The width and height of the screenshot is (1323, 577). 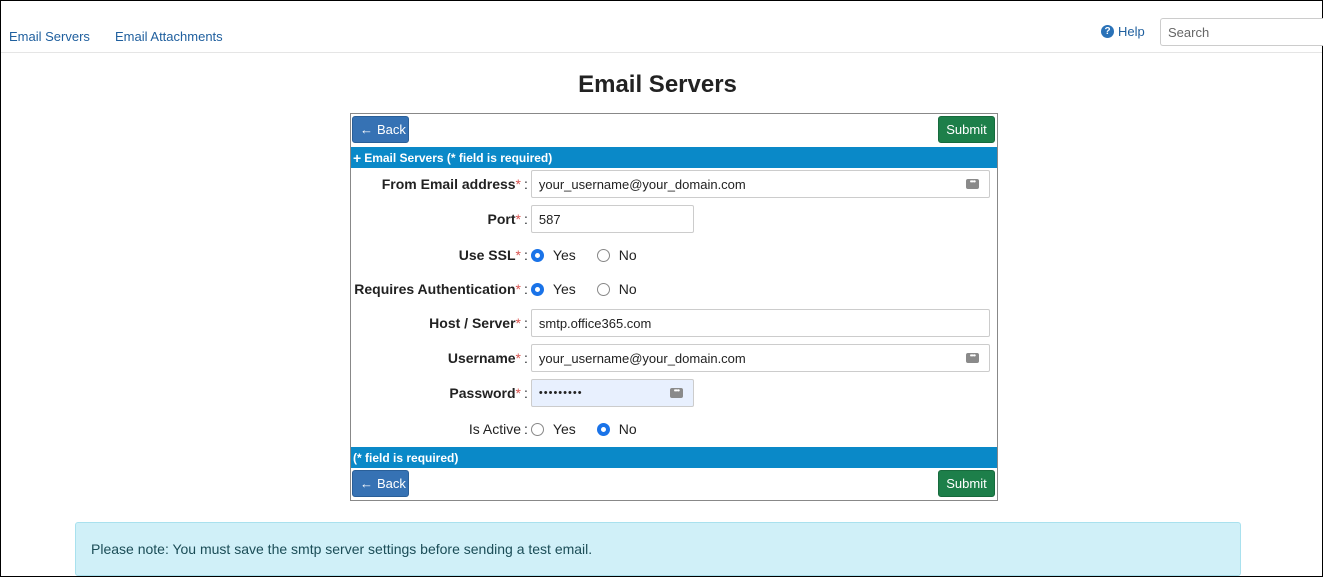 I want to click on form-footer-bar: (* field is required), so click(x=674, y=457).